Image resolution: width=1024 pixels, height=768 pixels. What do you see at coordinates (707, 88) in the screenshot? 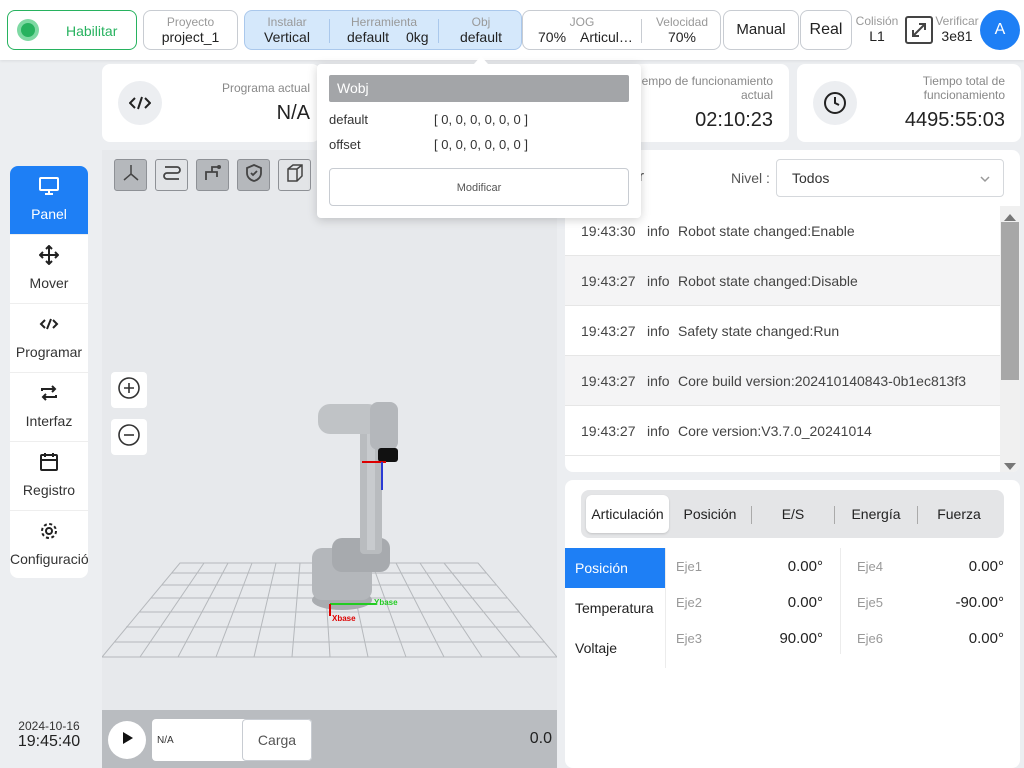
I see `runtime-label: empo de funcionamiento actual` at bounding box center [707, 88].